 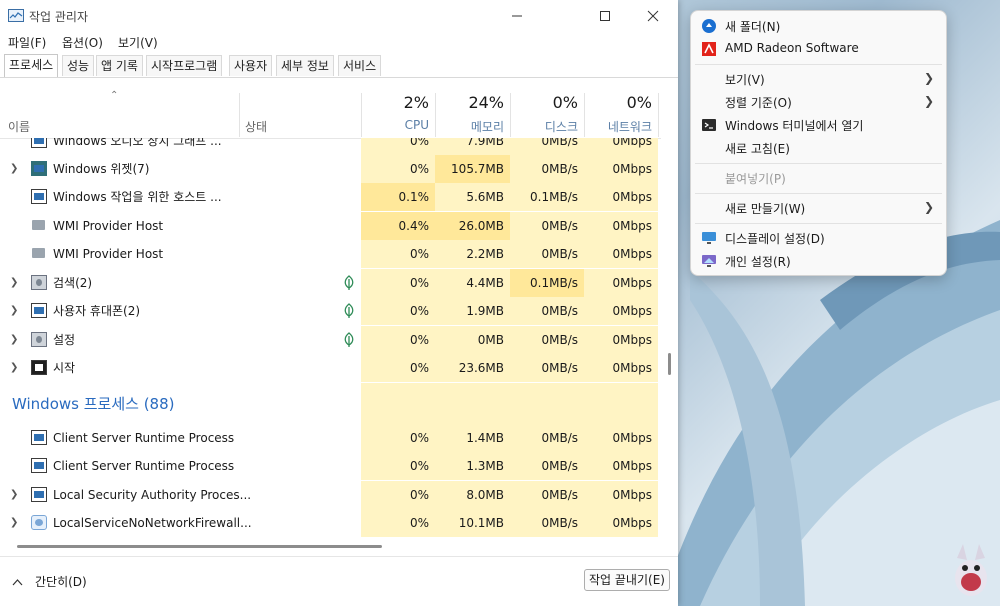 What do you see at coordinates (78, 65) in the screenshot?
I see `tab-performance: 성능` at bounding box center [78, 65].